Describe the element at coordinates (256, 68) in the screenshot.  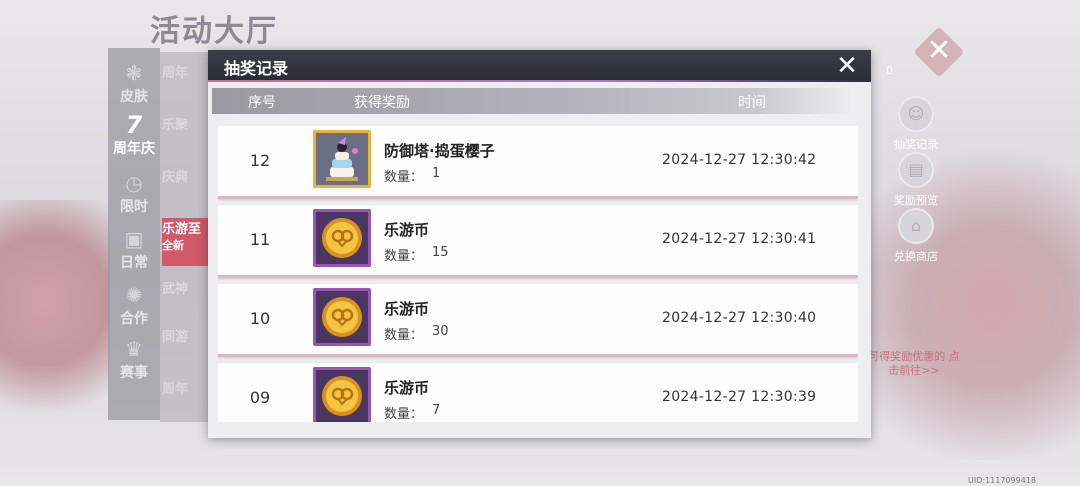
I see `dialog-title: 抽奖记录` at that location.